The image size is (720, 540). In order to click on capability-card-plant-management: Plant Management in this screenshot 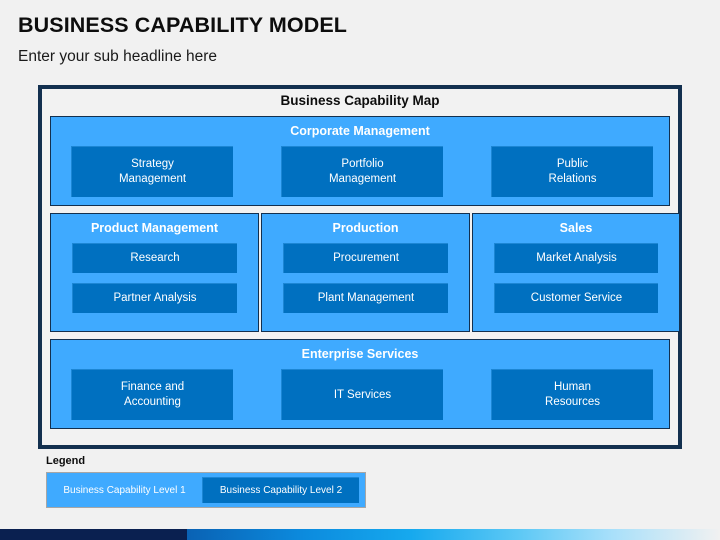, I will do `click(365, 298)`.